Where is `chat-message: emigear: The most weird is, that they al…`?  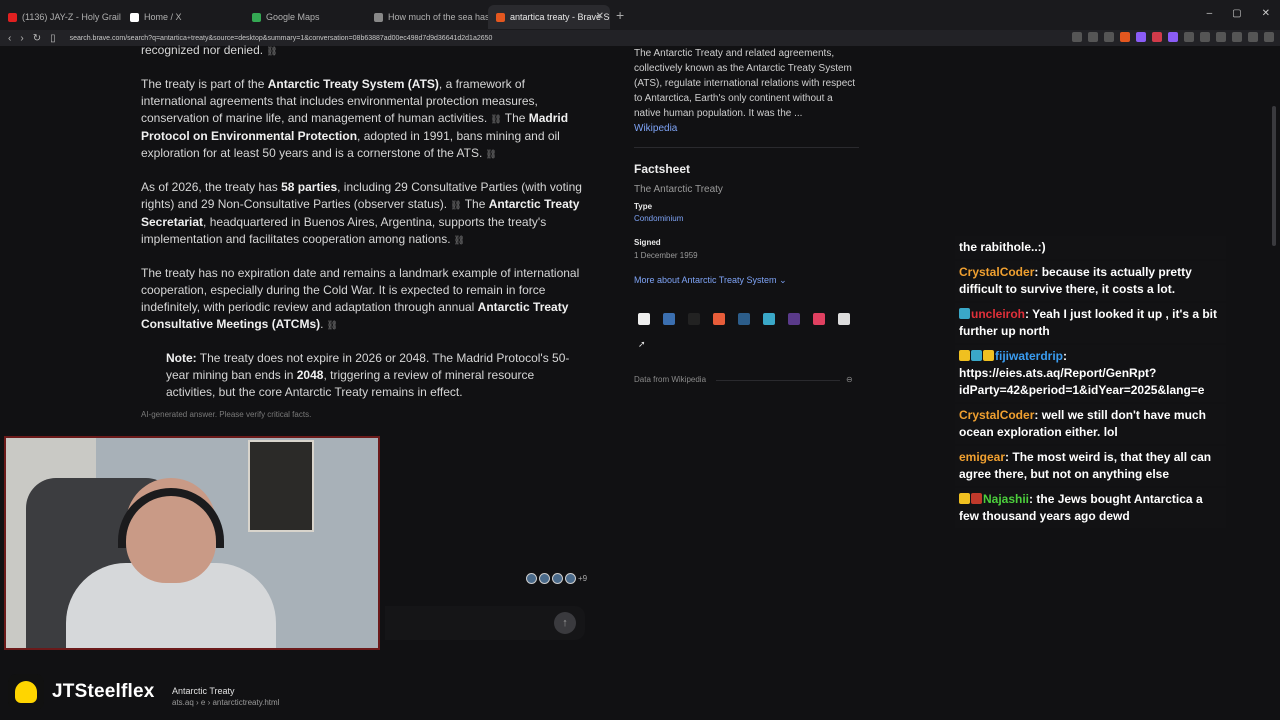
chat-message: emigear: The most weird is, that they al… is located at coordinates (1090, 466).